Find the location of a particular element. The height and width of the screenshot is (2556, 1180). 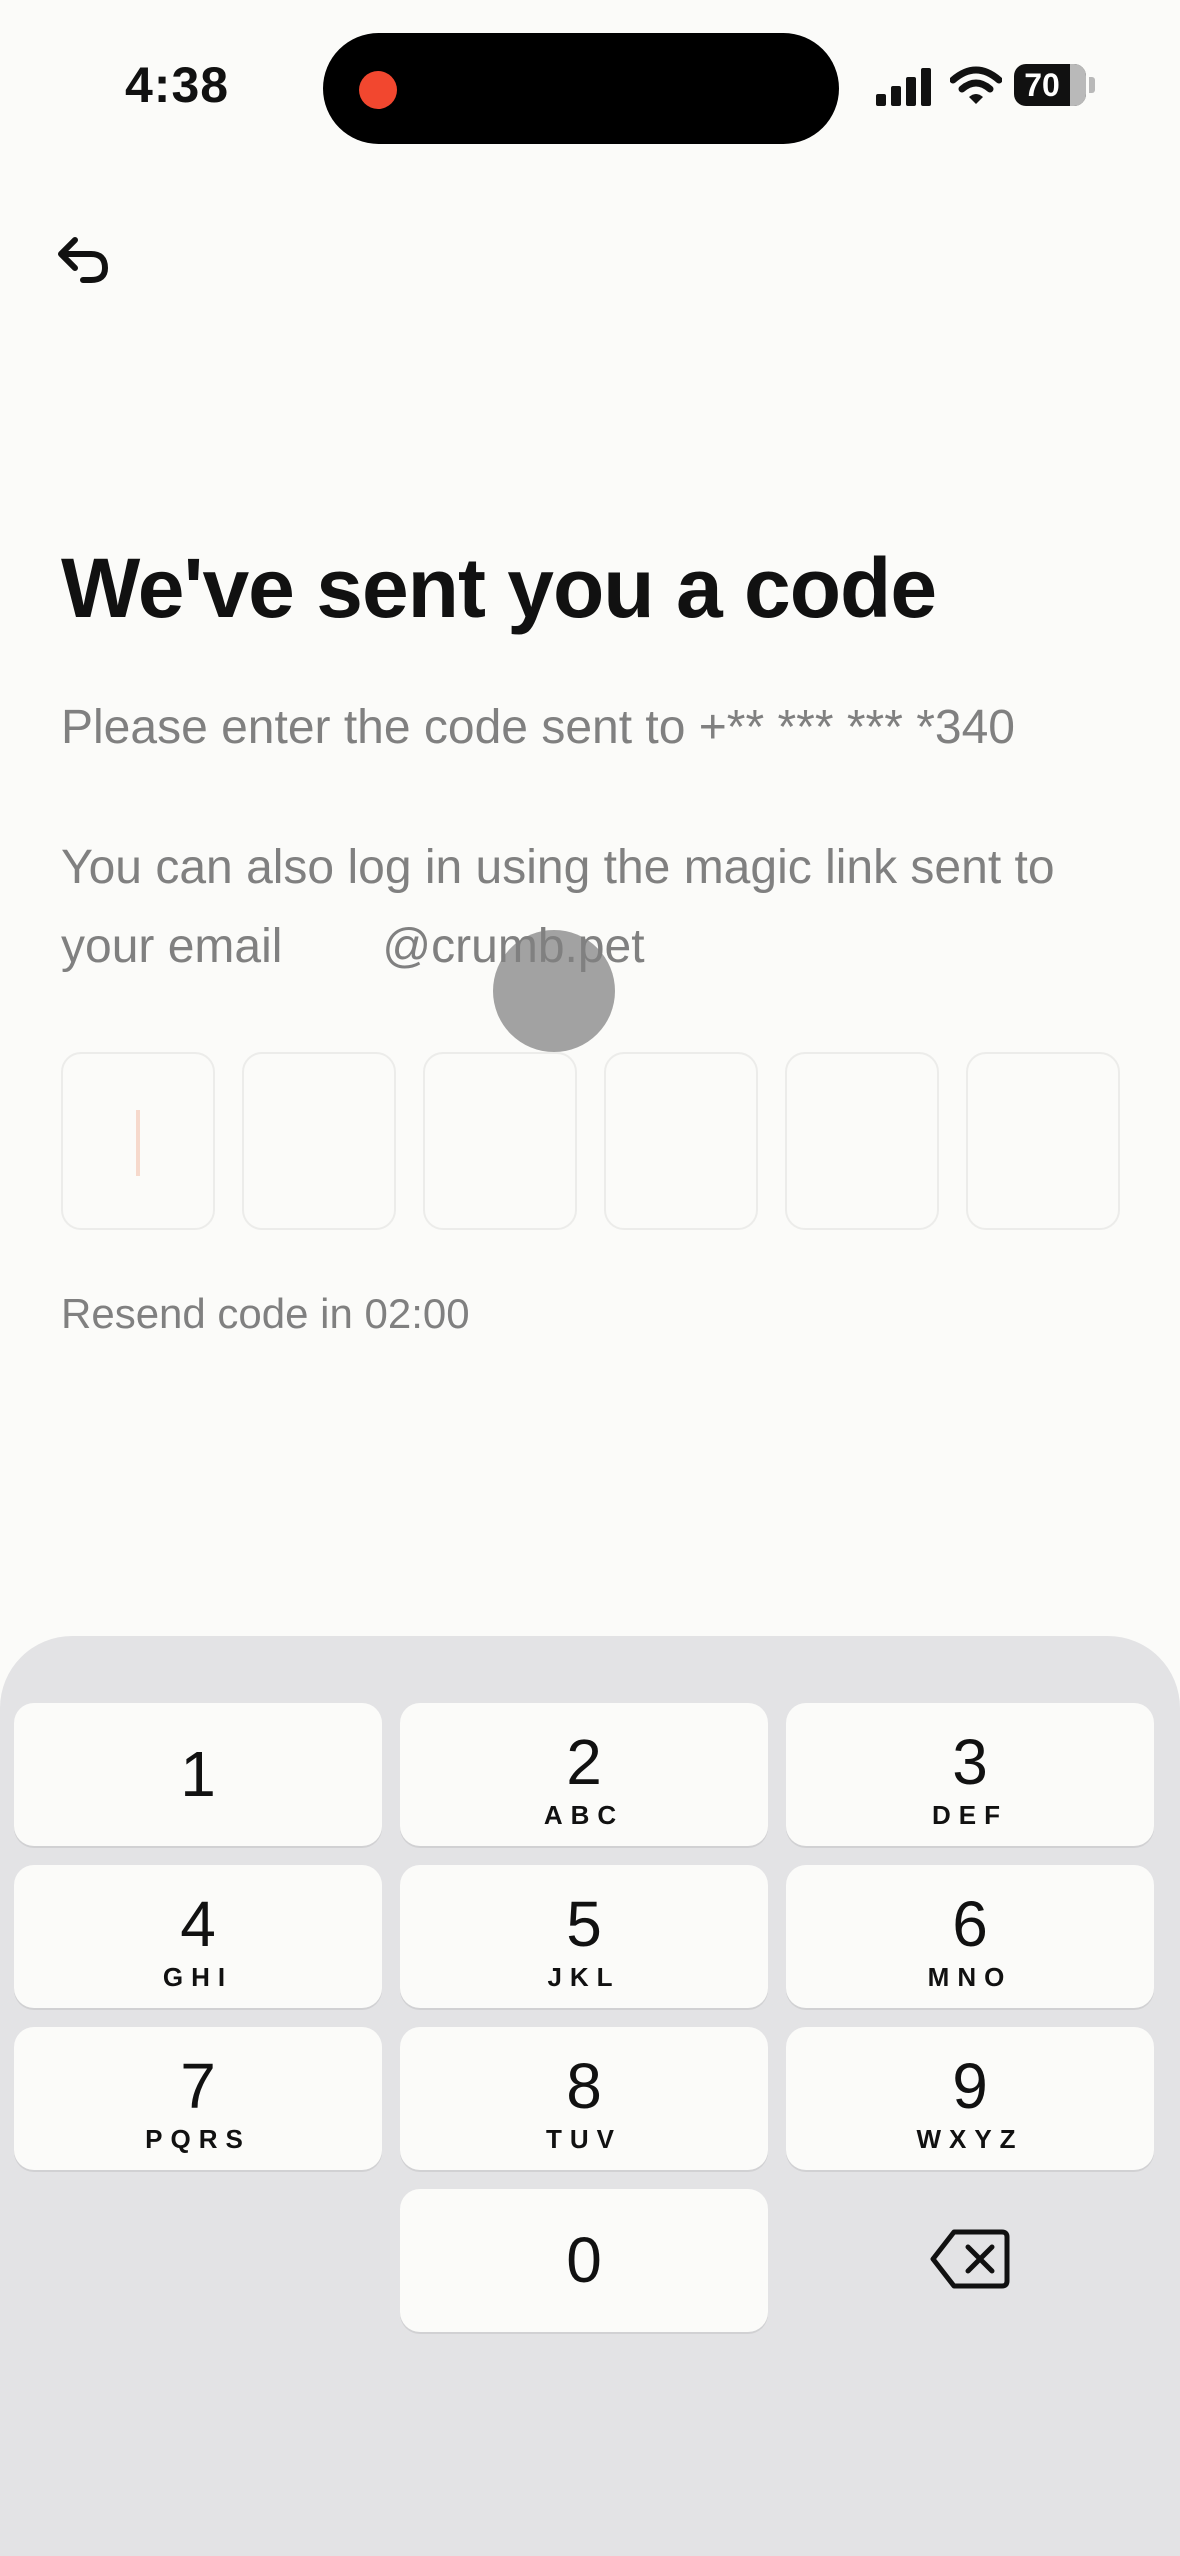

delete-button is located at coordinates (970, 2259).